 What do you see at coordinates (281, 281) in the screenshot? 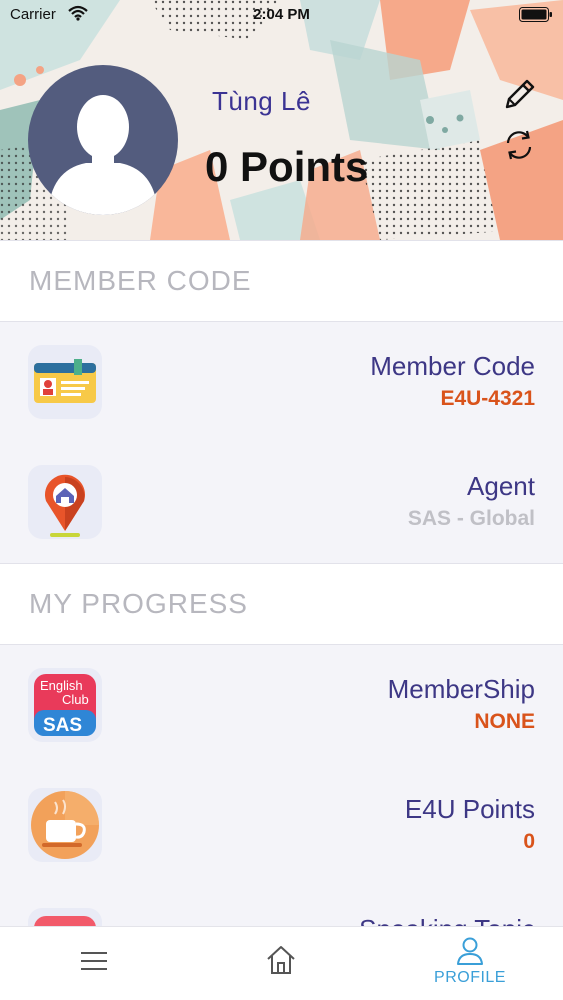
I see `section-header-member-code: MEMBER CODE` at bounding box center [281, 281].